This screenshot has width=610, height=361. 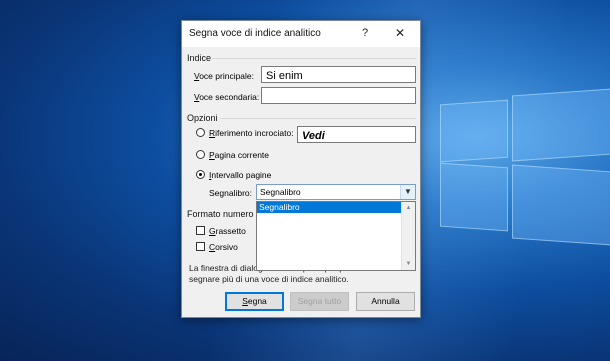 I want to click on scroll-up-icon: ▲, so click(x=408, y=208).